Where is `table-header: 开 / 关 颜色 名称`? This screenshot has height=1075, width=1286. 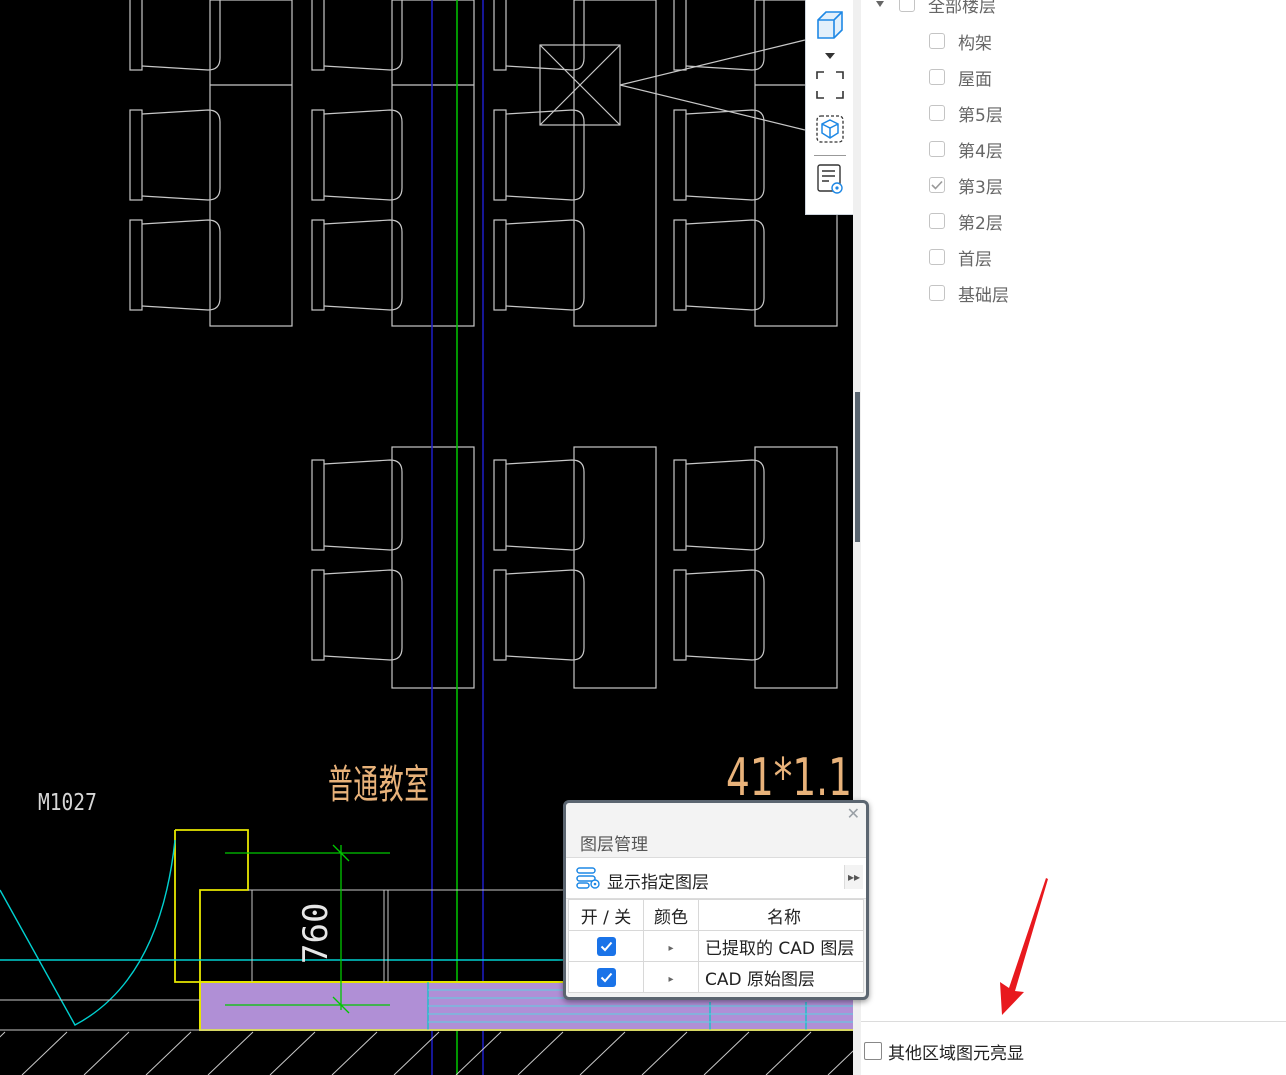 table-header: 开 / 关 颜色 名称 is located at coordinates (716, 915).